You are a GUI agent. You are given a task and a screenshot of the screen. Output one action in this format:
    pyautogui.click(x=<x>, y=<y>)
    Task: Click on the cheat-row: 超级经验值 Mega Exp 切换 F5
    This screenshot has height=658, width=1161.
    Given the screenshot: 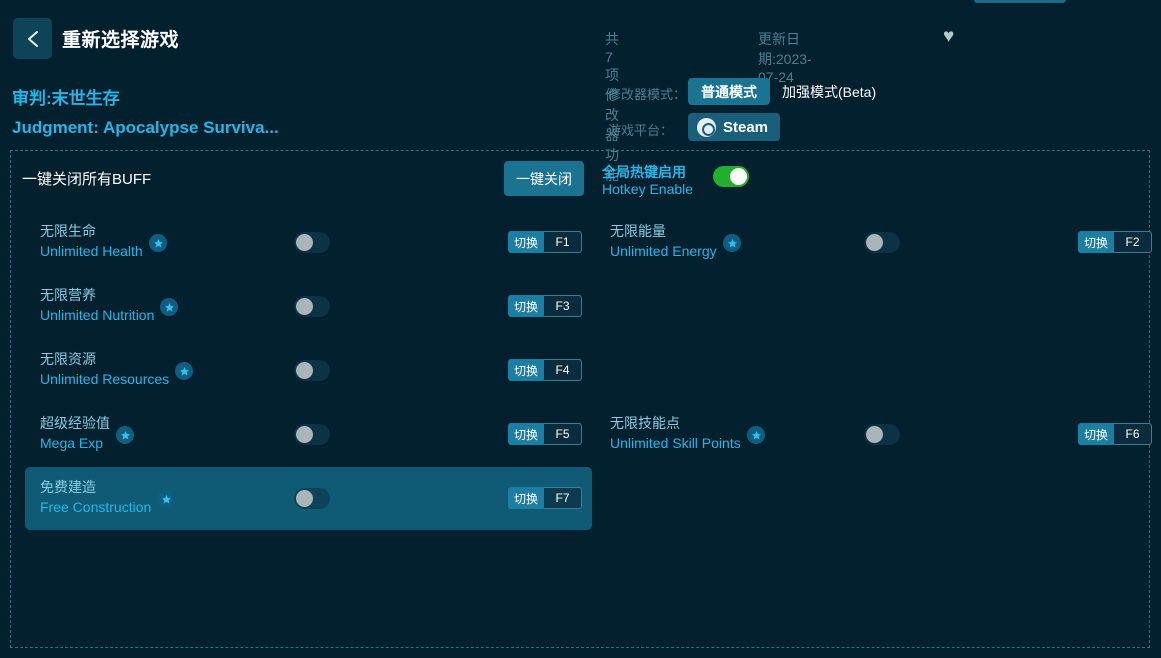 What is the action you would take?
    pyautogui.click(x=308, y=434)
    